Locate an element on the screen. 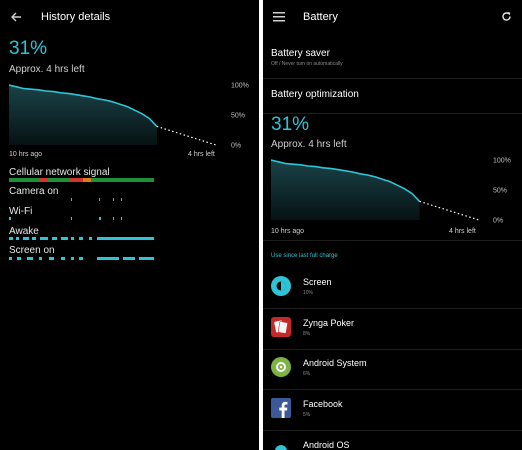 This screenshot has height=450, width=522. app-usage-row: Android System 6% is located at coordinates (392, 368).